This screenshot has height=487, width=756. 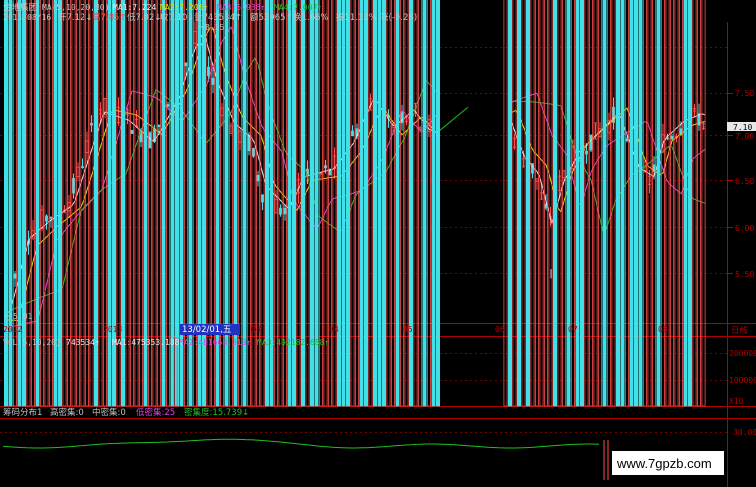 What do you see at coordinates (12, 329) in the screenshot?
I see `time-label-2012: 2012` at bounding box center [12, 329].